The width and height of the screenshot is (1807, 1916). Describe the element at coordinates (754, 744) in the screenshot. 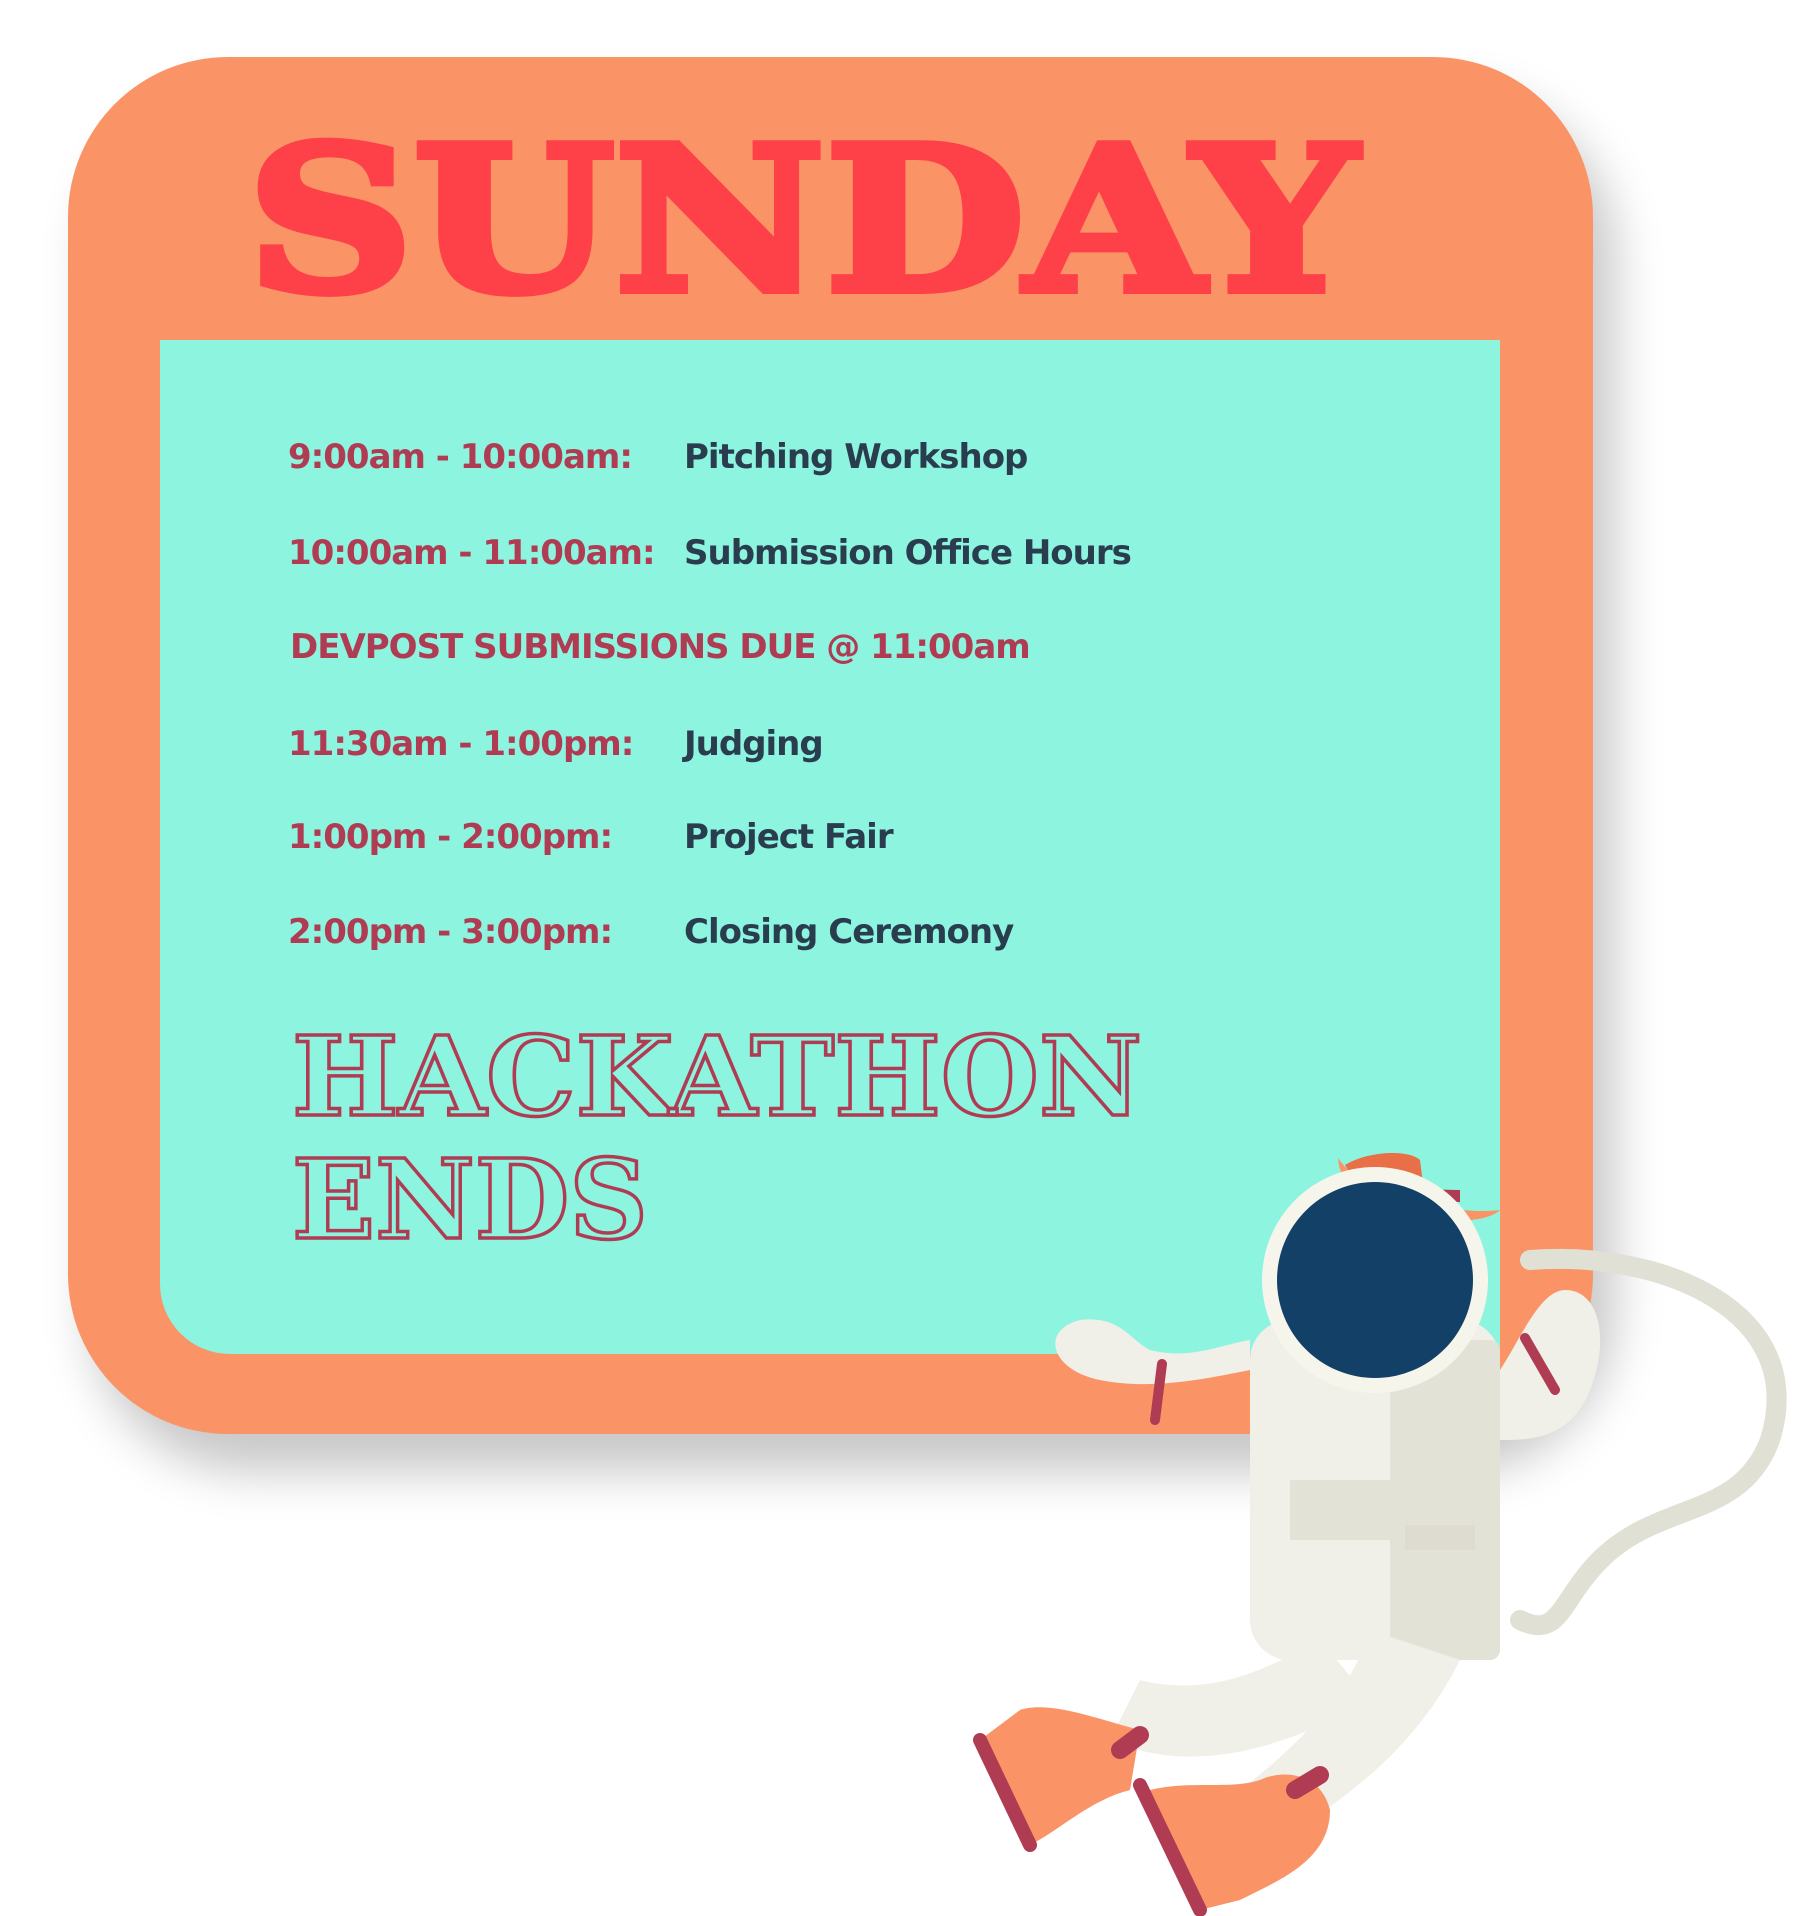

I see `schedule-event: Judging` at that location.